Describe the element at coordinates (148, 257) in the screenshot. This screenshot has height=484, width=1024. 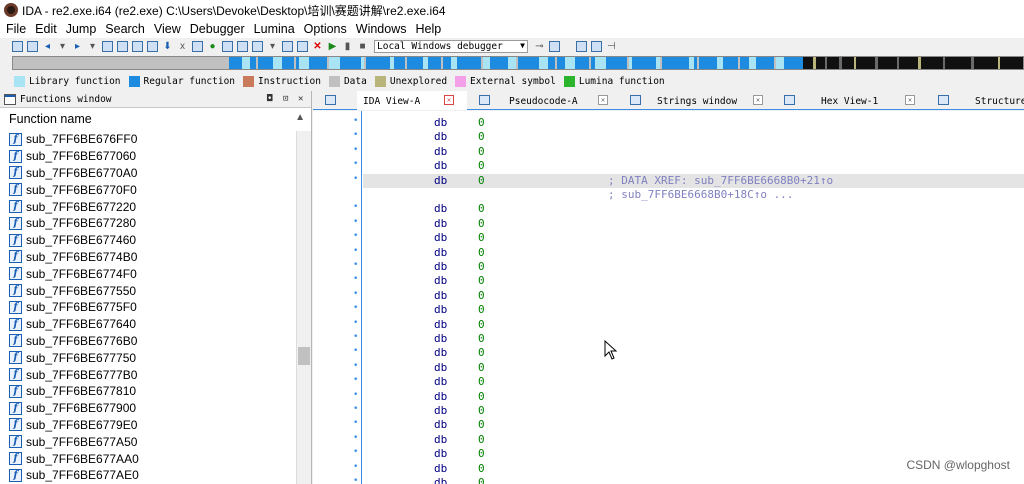
I see `function-list-item: f sub_7FF6BE6774B0` at that location.